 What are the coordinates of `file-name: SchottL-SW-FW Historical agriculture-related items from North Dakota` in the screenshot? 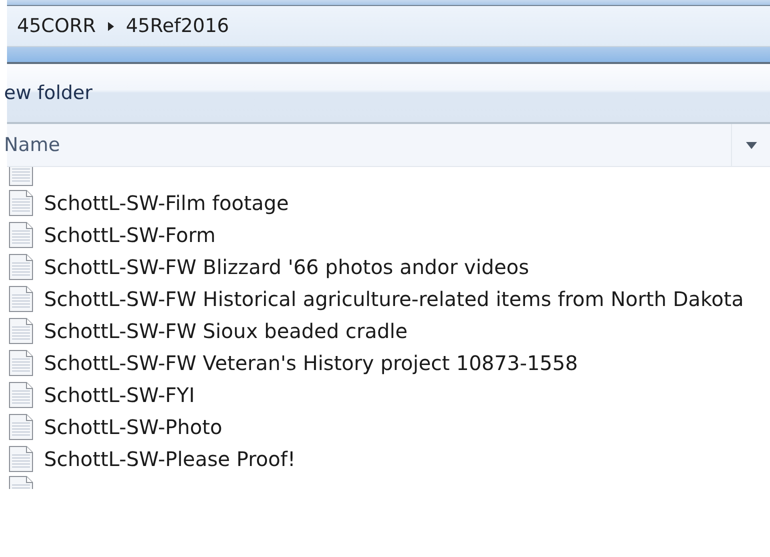 It's located at (394, 299).